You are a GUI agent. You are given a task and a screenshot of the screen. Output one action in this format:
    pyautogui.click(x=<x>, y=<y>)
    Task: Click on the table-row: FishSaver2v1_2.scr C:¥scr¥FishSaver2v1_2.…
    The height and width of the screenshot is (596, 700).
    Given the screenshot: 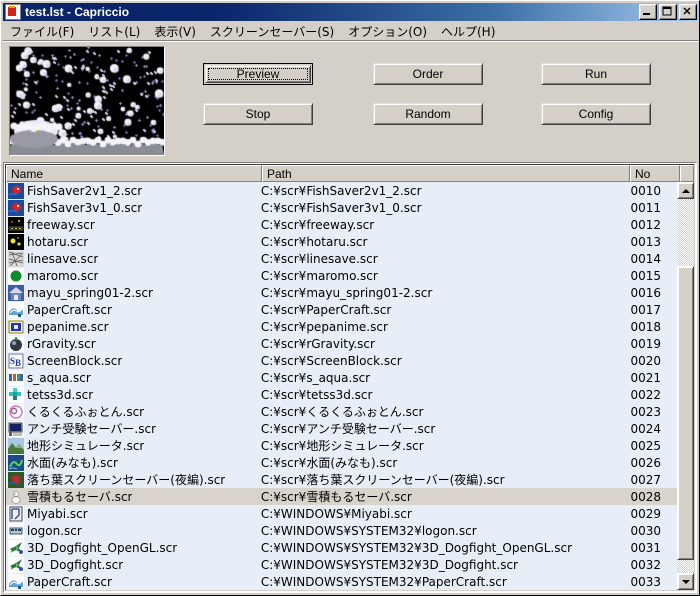 What is the action you would take?
    pyautogui.click(x=341, y=190)
    